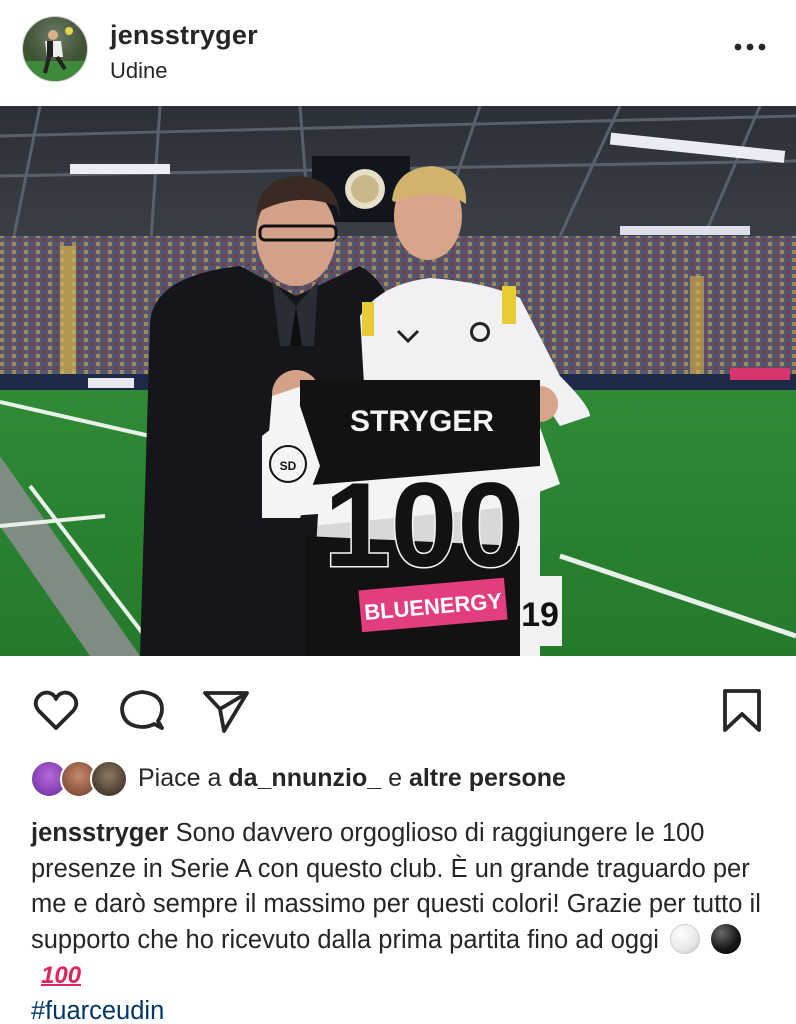 This screenshot has width=796, height=1024. What do you see at coordinates (726, 938) in the screenshot?
I see `black-circle-emoji` at bounding box center [726, 938].